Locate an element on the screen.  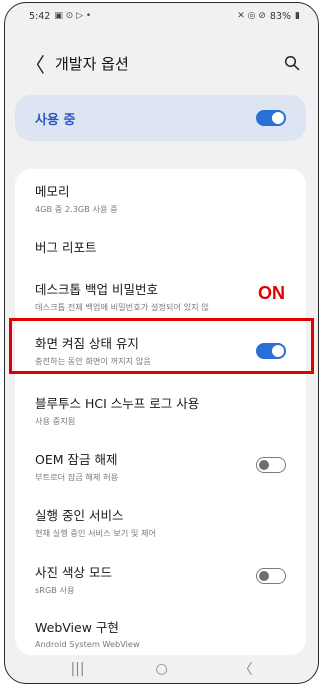
home-icon: ○ is located at coordinates (161, 669).